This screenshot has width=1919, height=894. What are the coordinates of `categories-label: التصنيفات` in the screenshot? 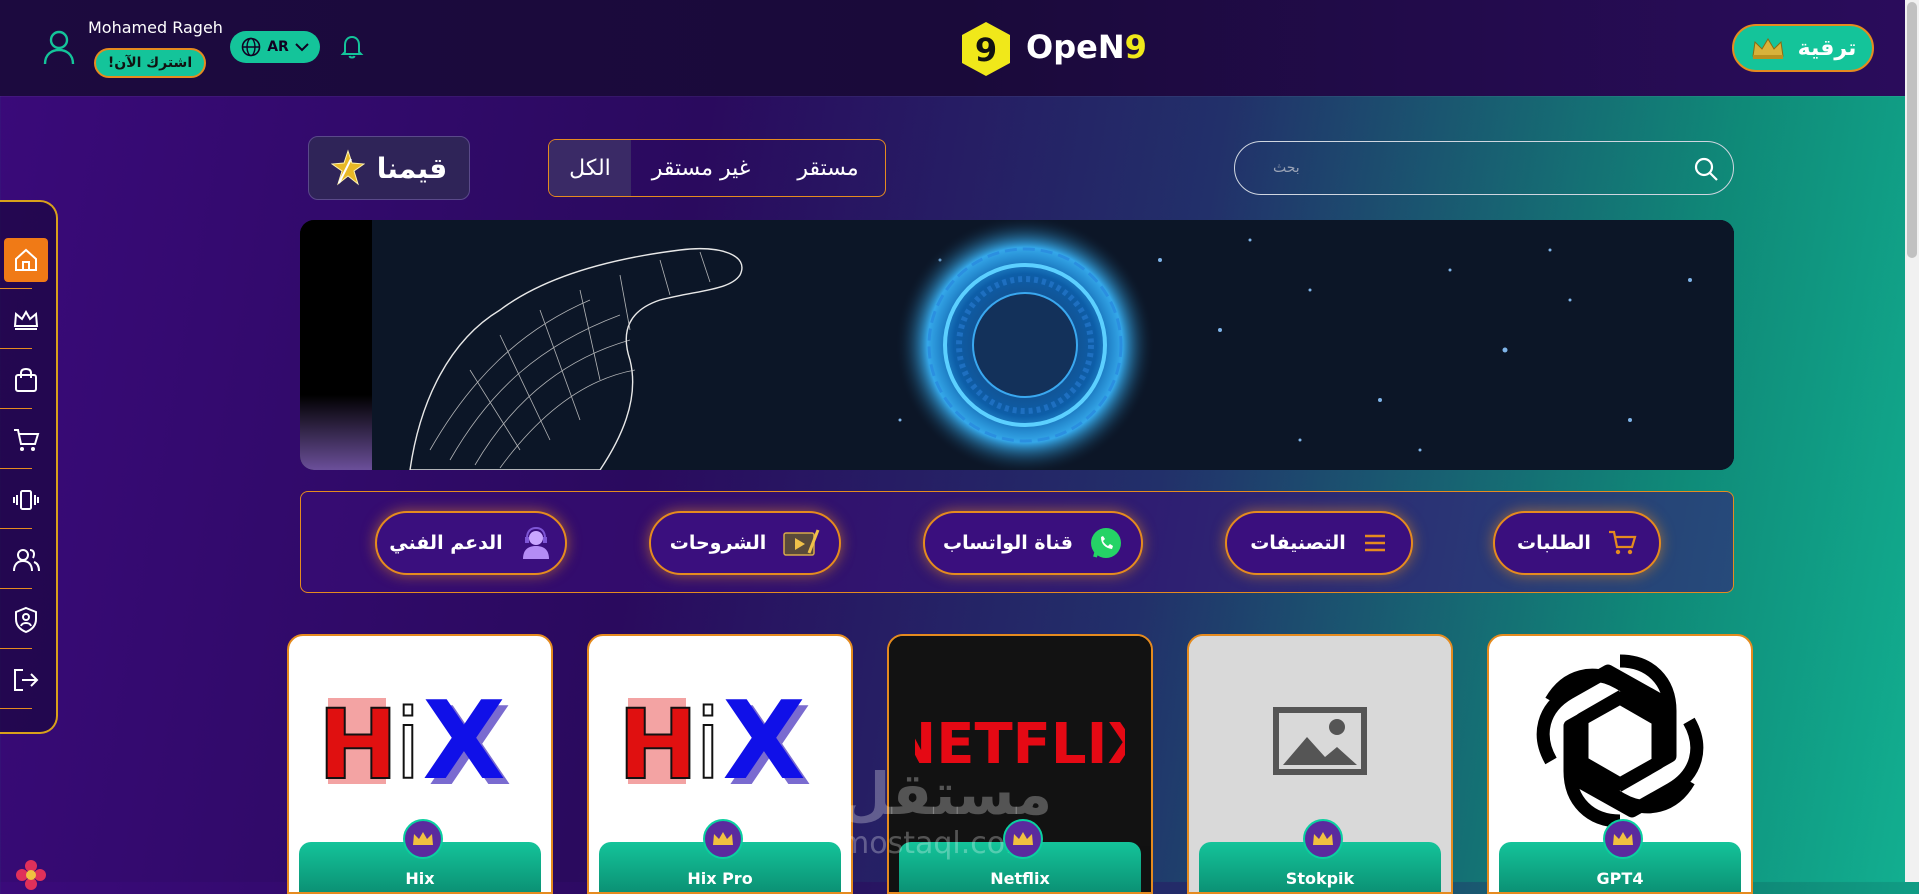 It's located at (1298, 543).